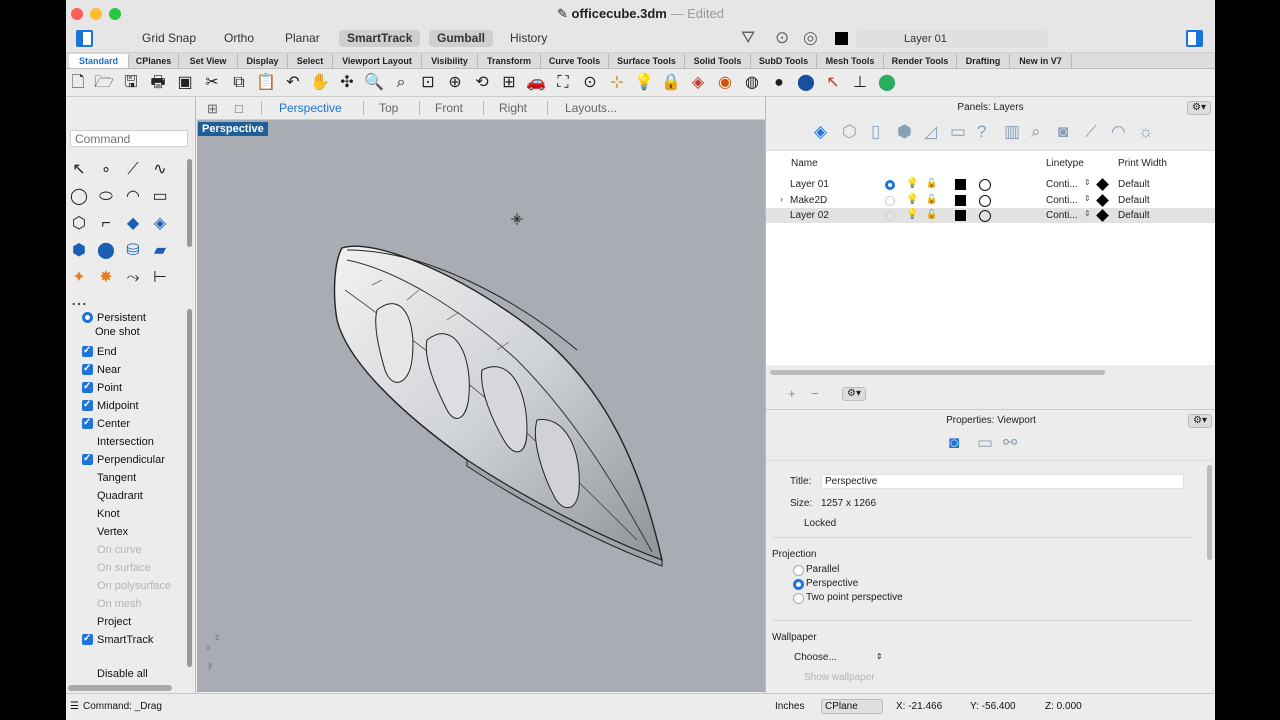 Image resolution: width=1280 pixels, height=720 pixels. What do you see at coordinates (937, 372) in the screenshot?
I see `layers-scrollbar` at bounding box center [937, 372].